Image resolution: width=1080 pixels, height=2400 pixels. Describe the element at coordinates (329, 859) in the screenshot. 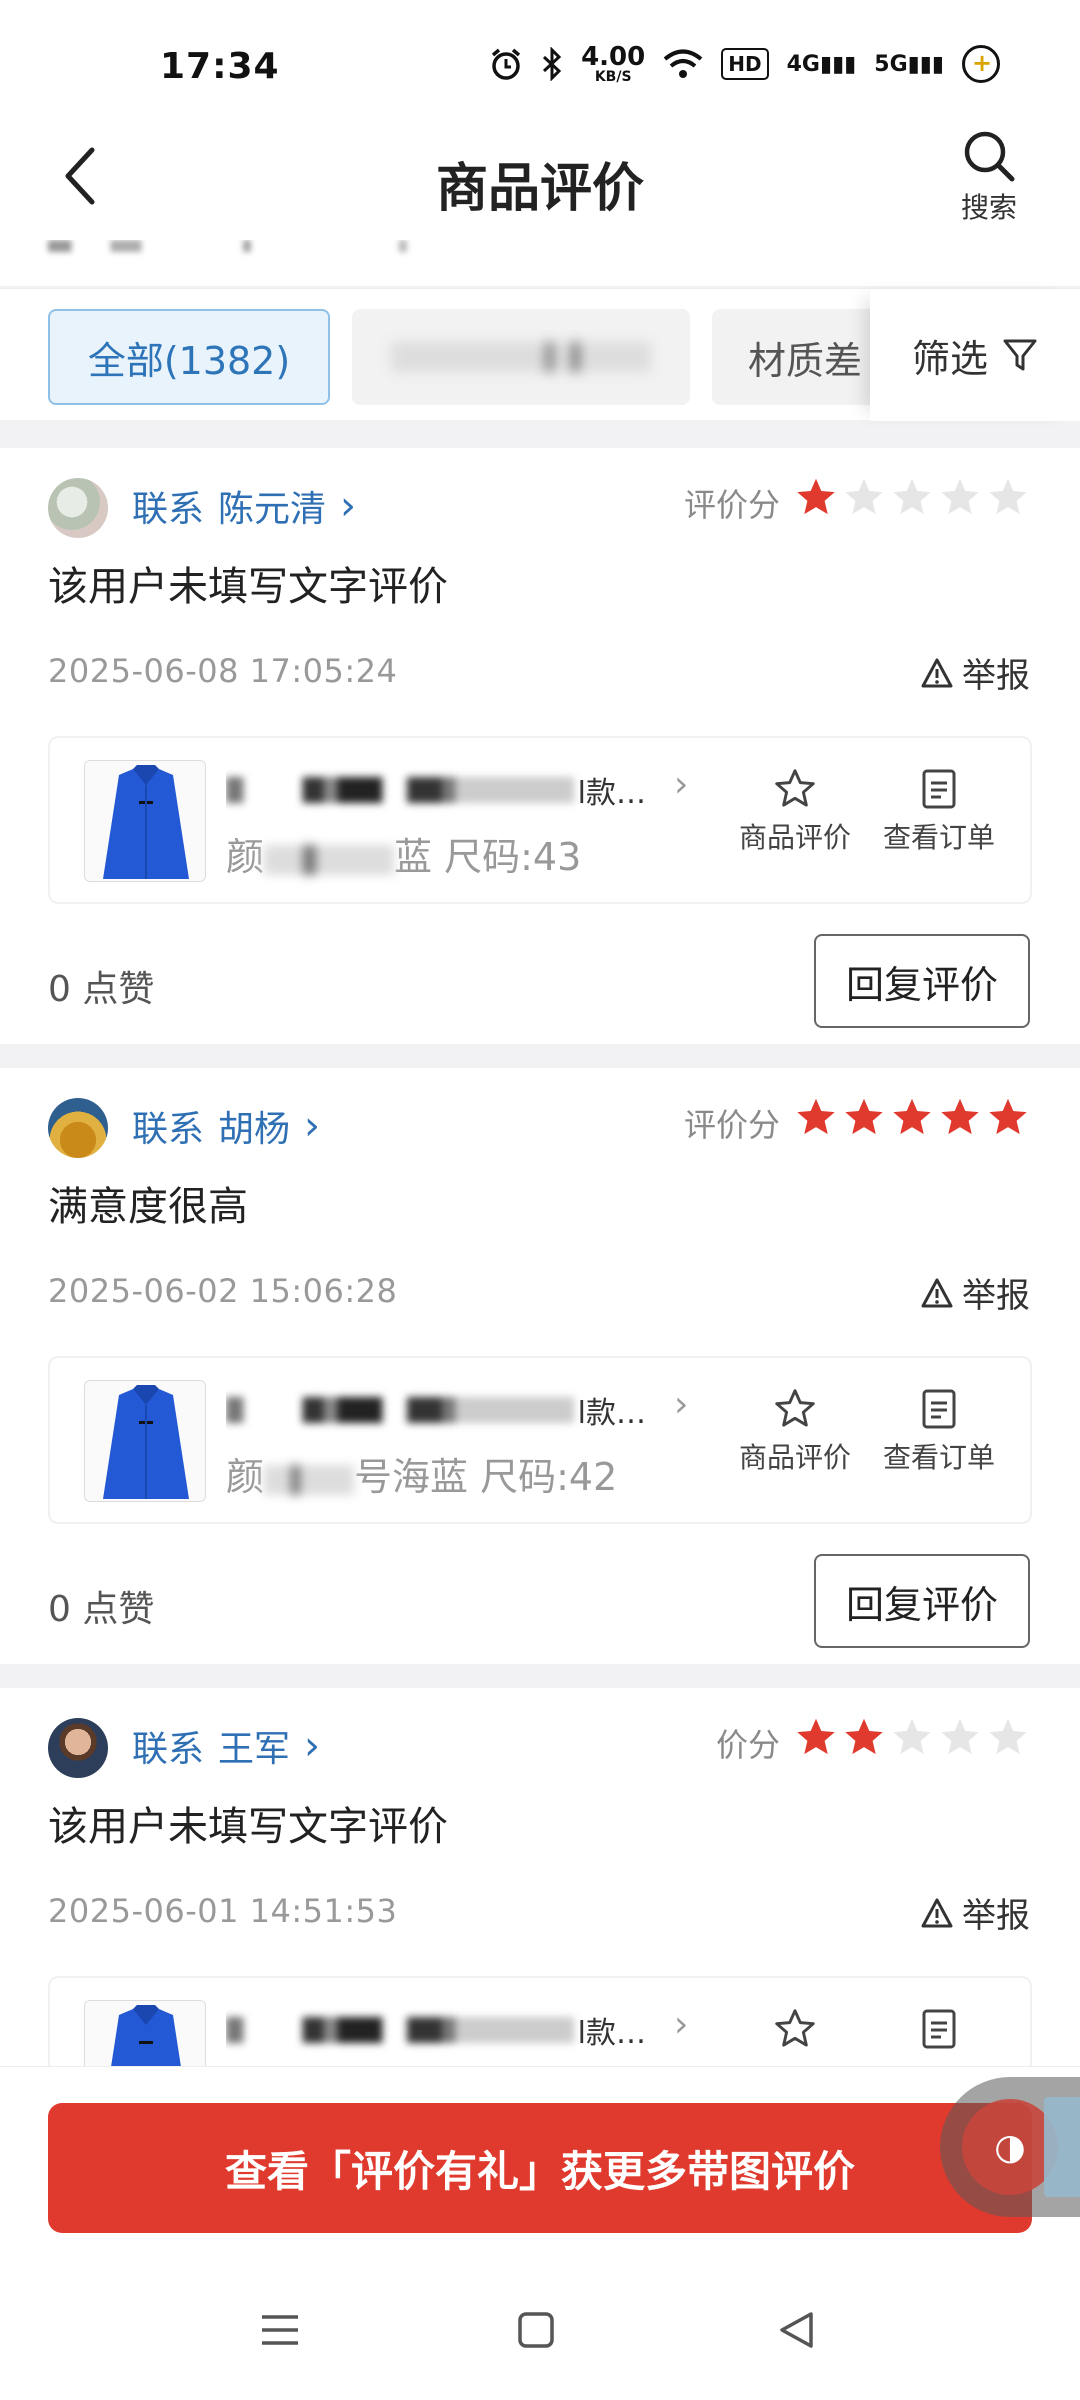

I see `redacted-color` at that location.